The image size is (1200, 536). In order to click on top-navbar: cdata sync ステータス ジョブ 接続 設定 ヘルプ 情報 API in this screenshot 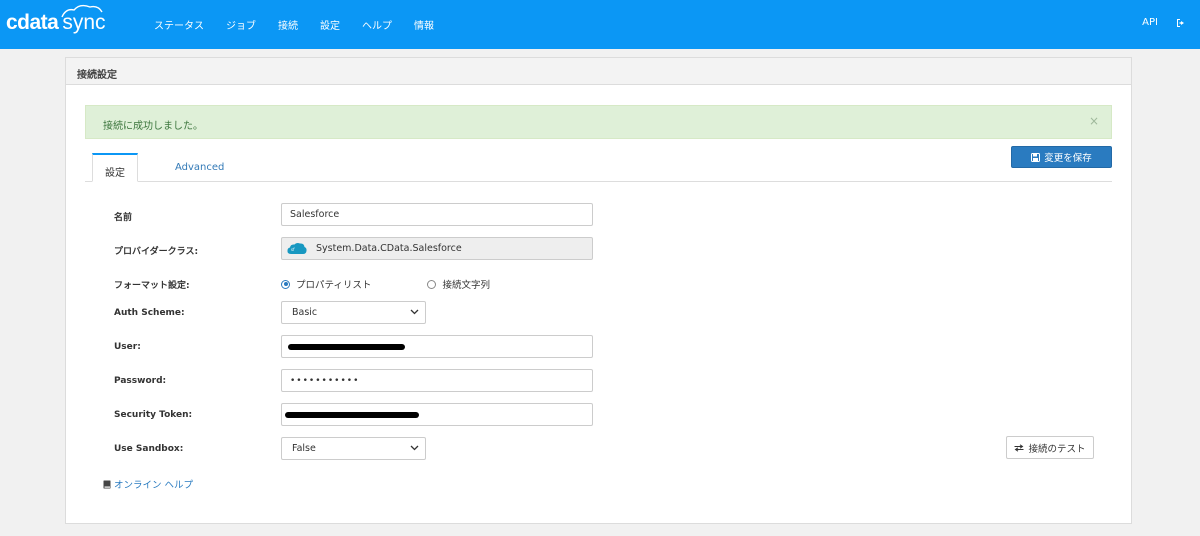, I will do `click(600, 24)`.